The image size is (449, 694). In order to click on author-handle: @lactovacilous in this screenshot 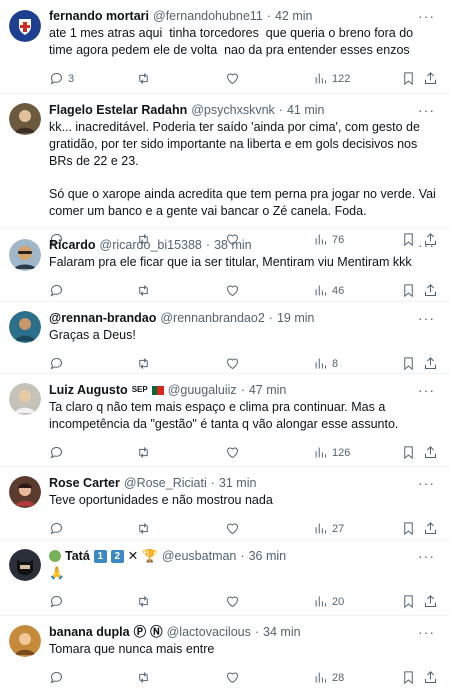, I will do `click(209, 632)`.